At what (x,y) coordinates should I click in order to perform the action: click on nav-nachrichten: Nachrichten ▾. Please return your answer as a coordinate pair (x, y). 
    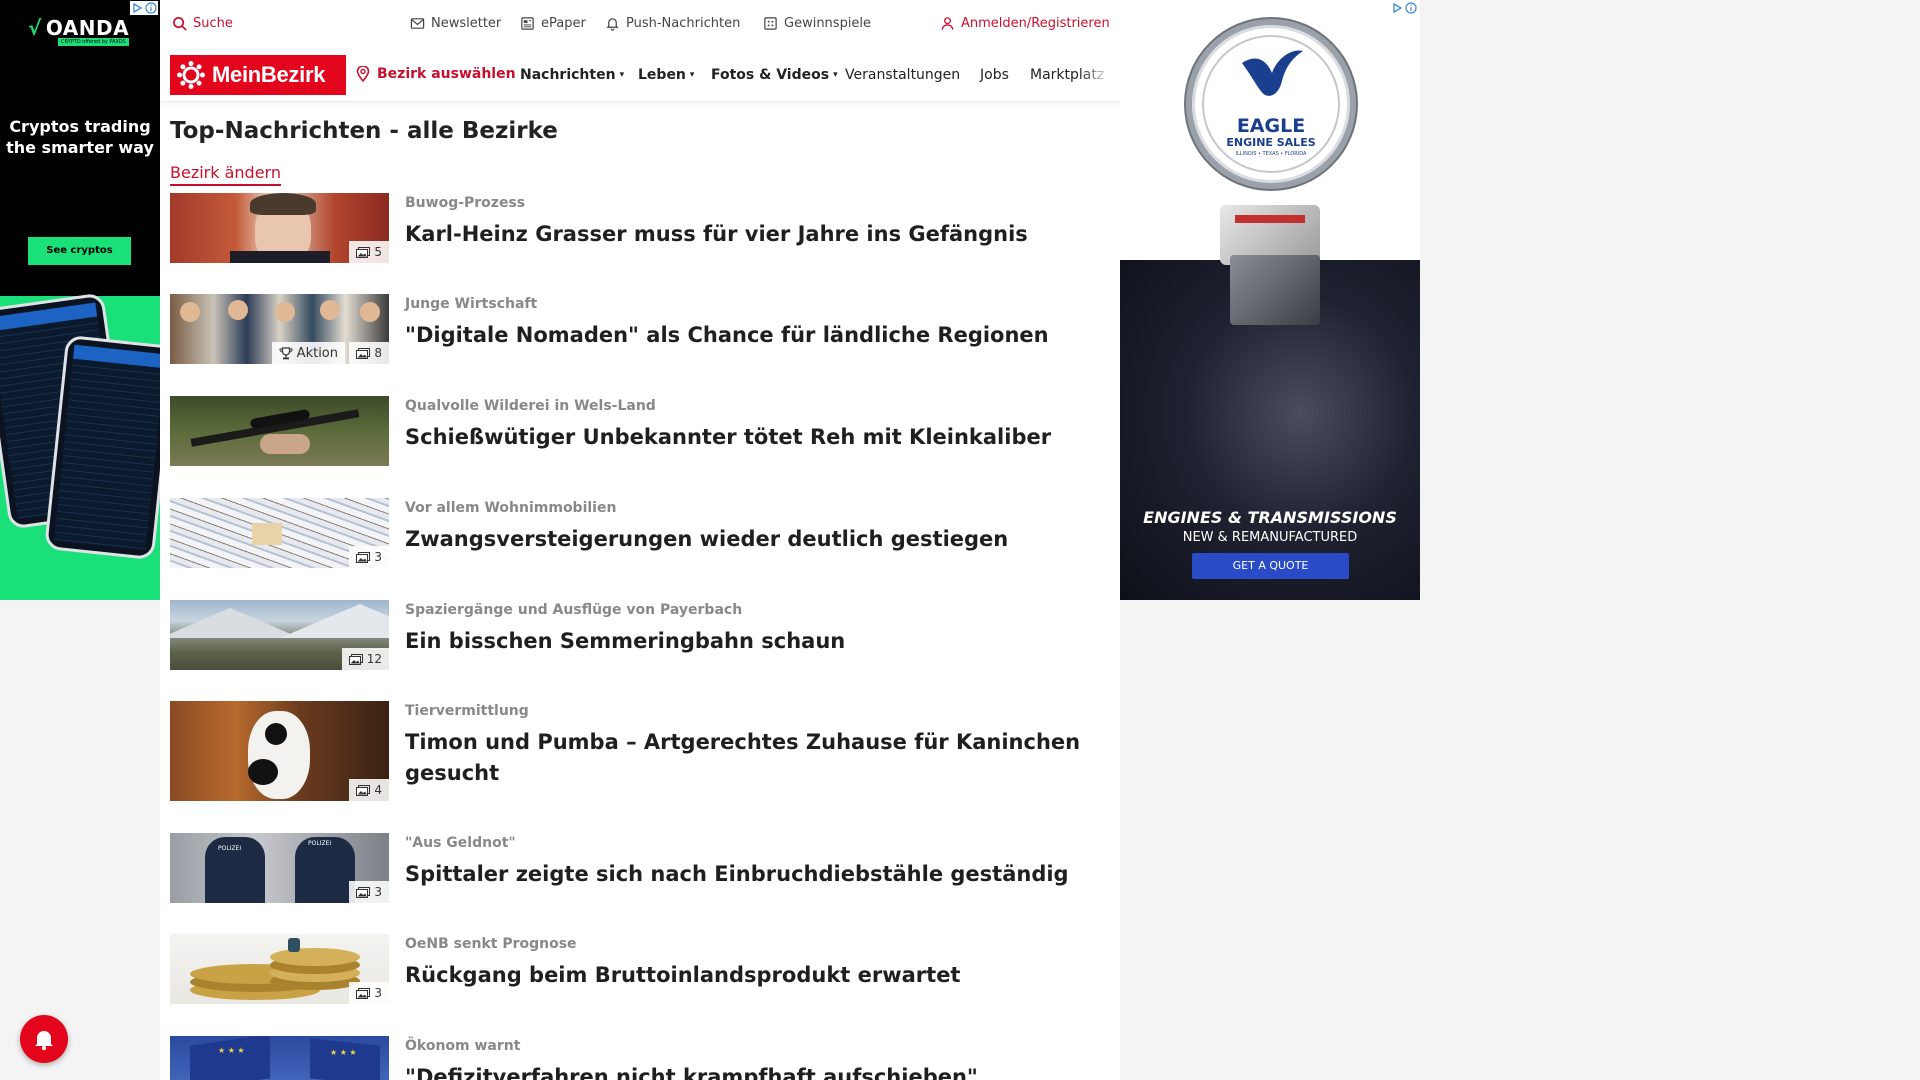
    Looking at the image, I should click on (572, 75).